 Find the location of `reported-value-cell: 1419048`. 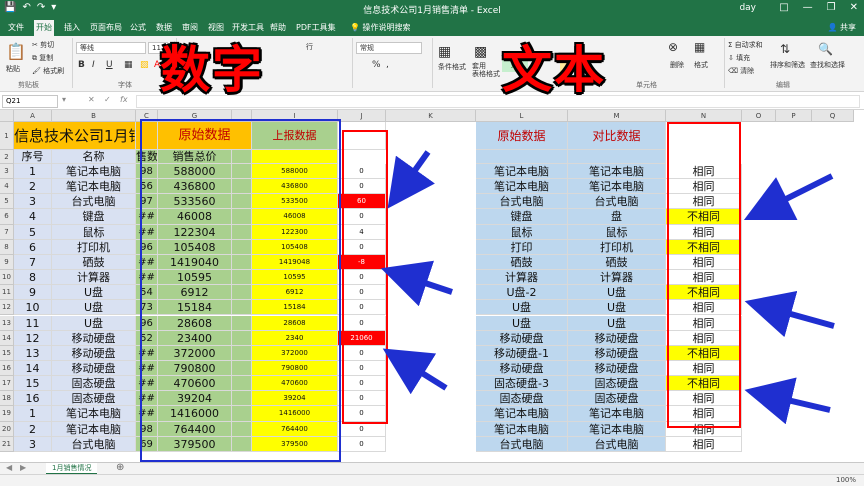

reported-value-cell: 1419048 is located at coordinates (295, 262).